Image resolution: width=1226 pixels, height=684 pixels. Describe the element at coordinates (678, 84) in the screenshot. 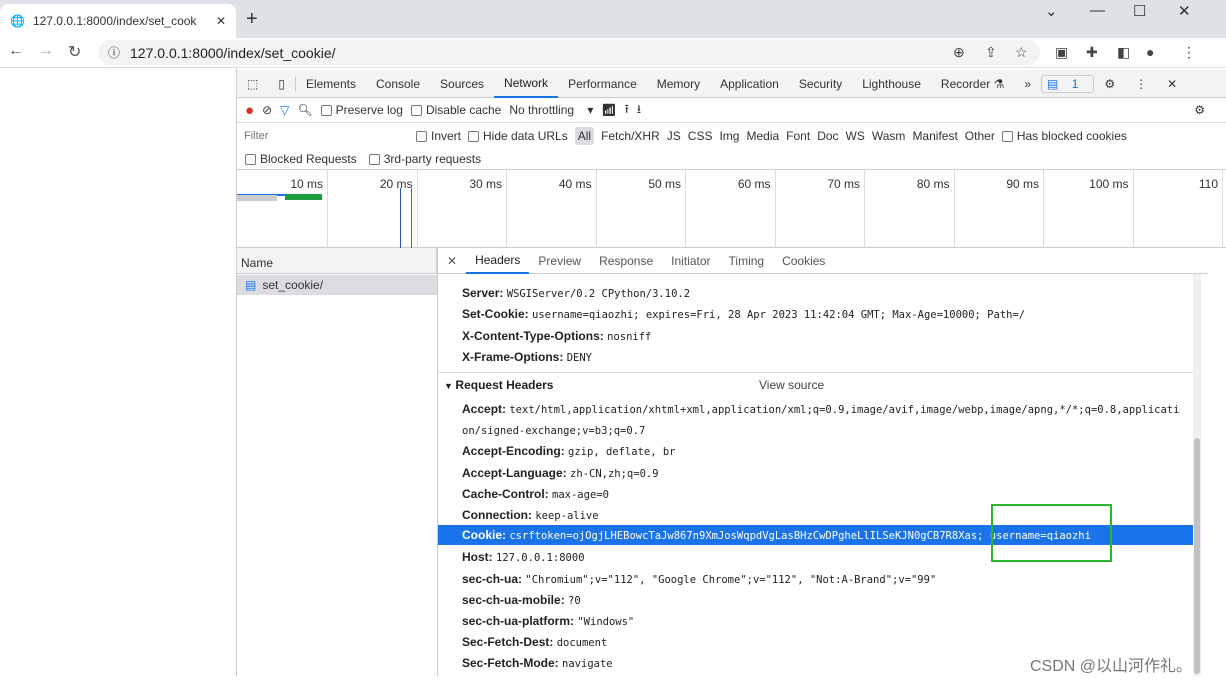

I see `tab-memory: Memory` at that location.